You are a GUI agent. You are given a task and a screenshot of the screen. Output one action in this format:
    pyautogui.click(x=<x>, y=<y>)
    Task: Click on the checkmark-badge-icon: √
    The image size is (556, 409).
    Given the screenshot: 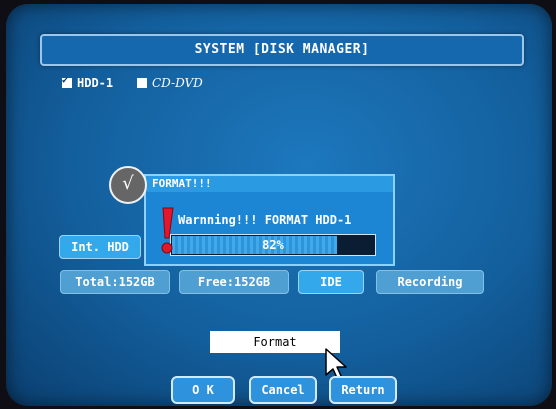 What is the action you would take?
    pyautogui.click(x=128, y=185)
    